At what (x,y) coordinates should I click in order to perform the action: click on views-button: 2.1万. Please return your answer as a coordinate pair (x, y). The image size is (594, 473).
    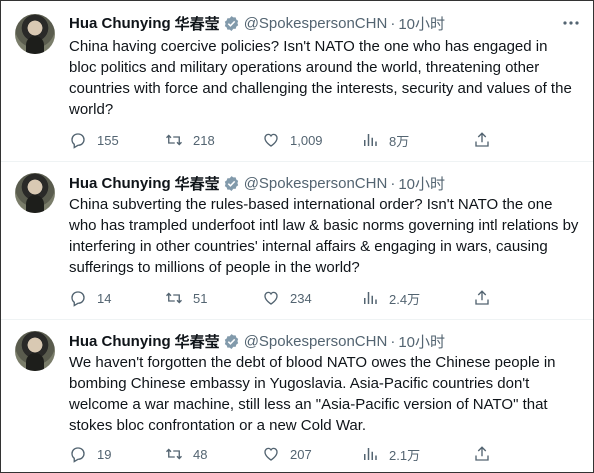
    Looking at the image, I should click on (390, 454).